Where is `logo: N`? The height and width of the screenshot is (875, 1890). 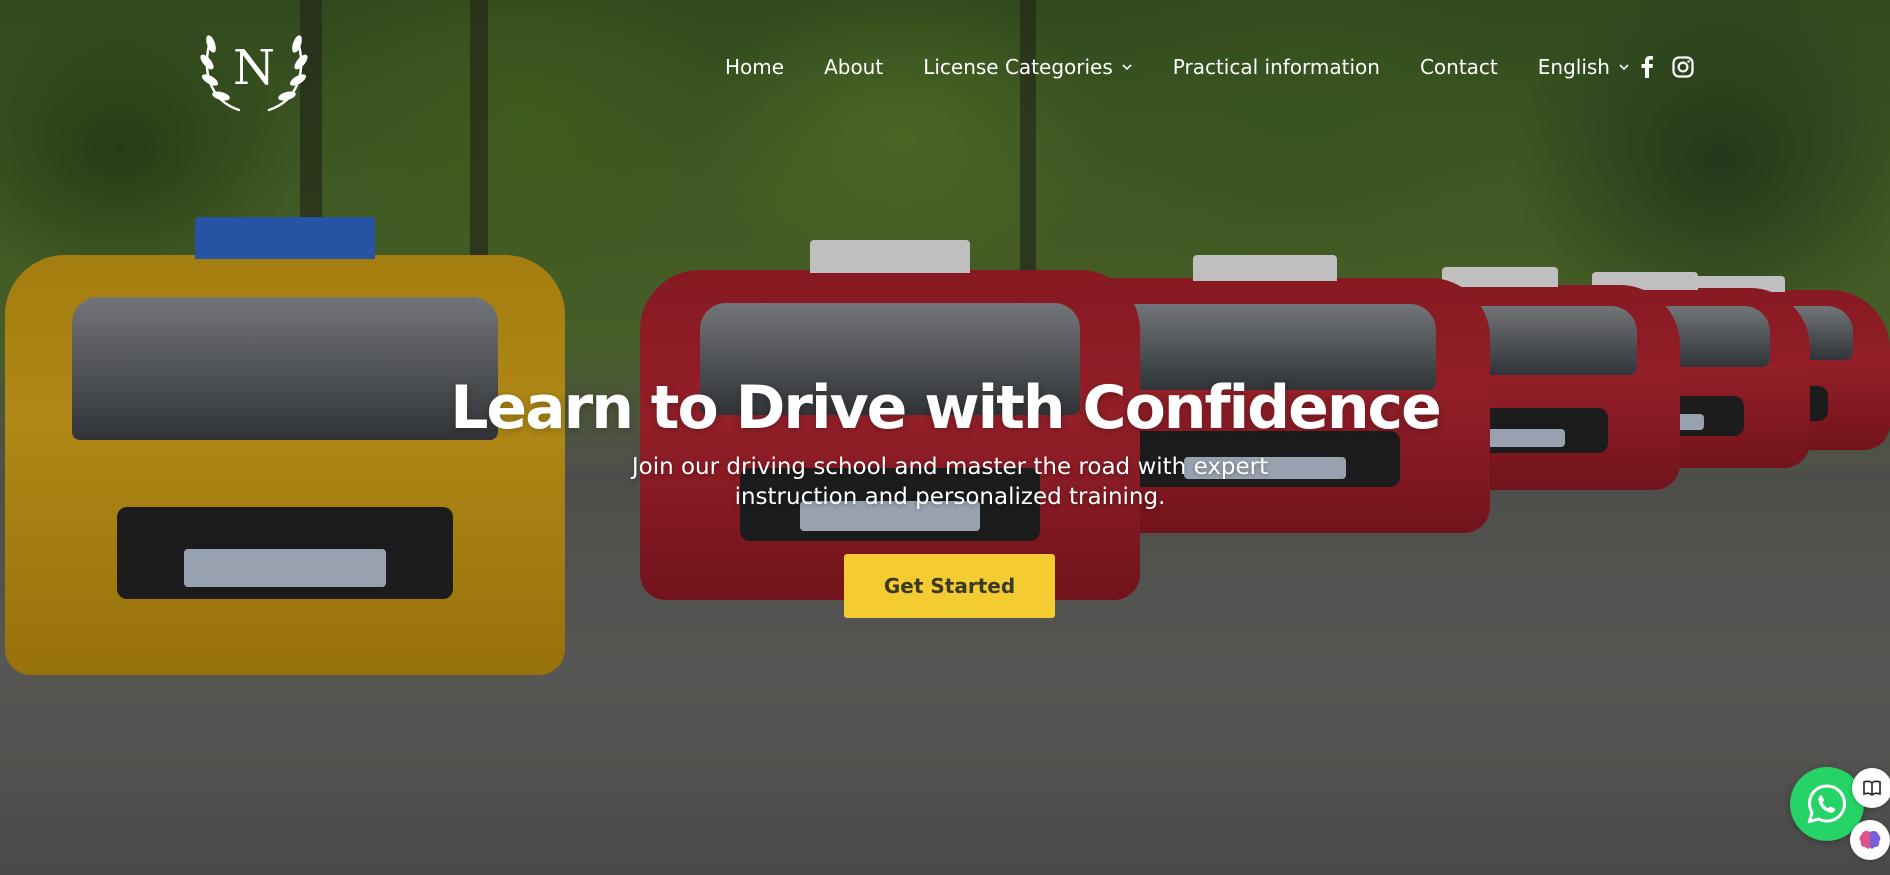 logo: N is located at coordinates (254, 68).